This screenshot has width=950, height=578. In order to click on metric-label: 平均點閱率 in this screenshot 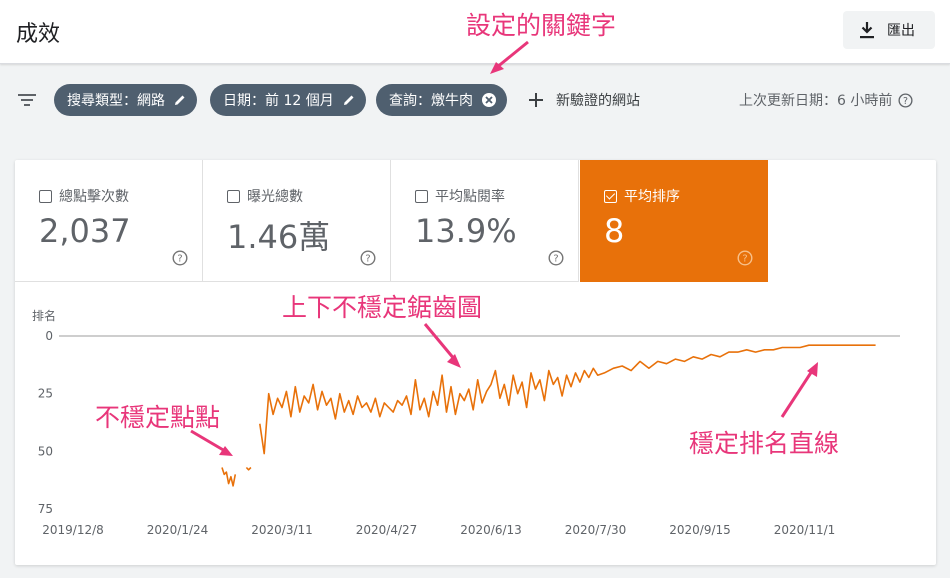, I will do `click(470, 197)`.